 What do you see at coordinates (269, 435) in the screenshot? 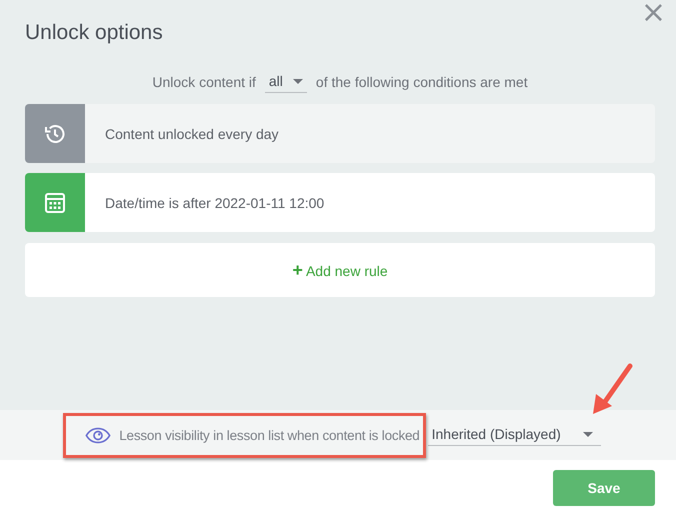
I see `visibility-label: Lesson visibility in lesson list when content is locked` at bounding box center [269, 435].